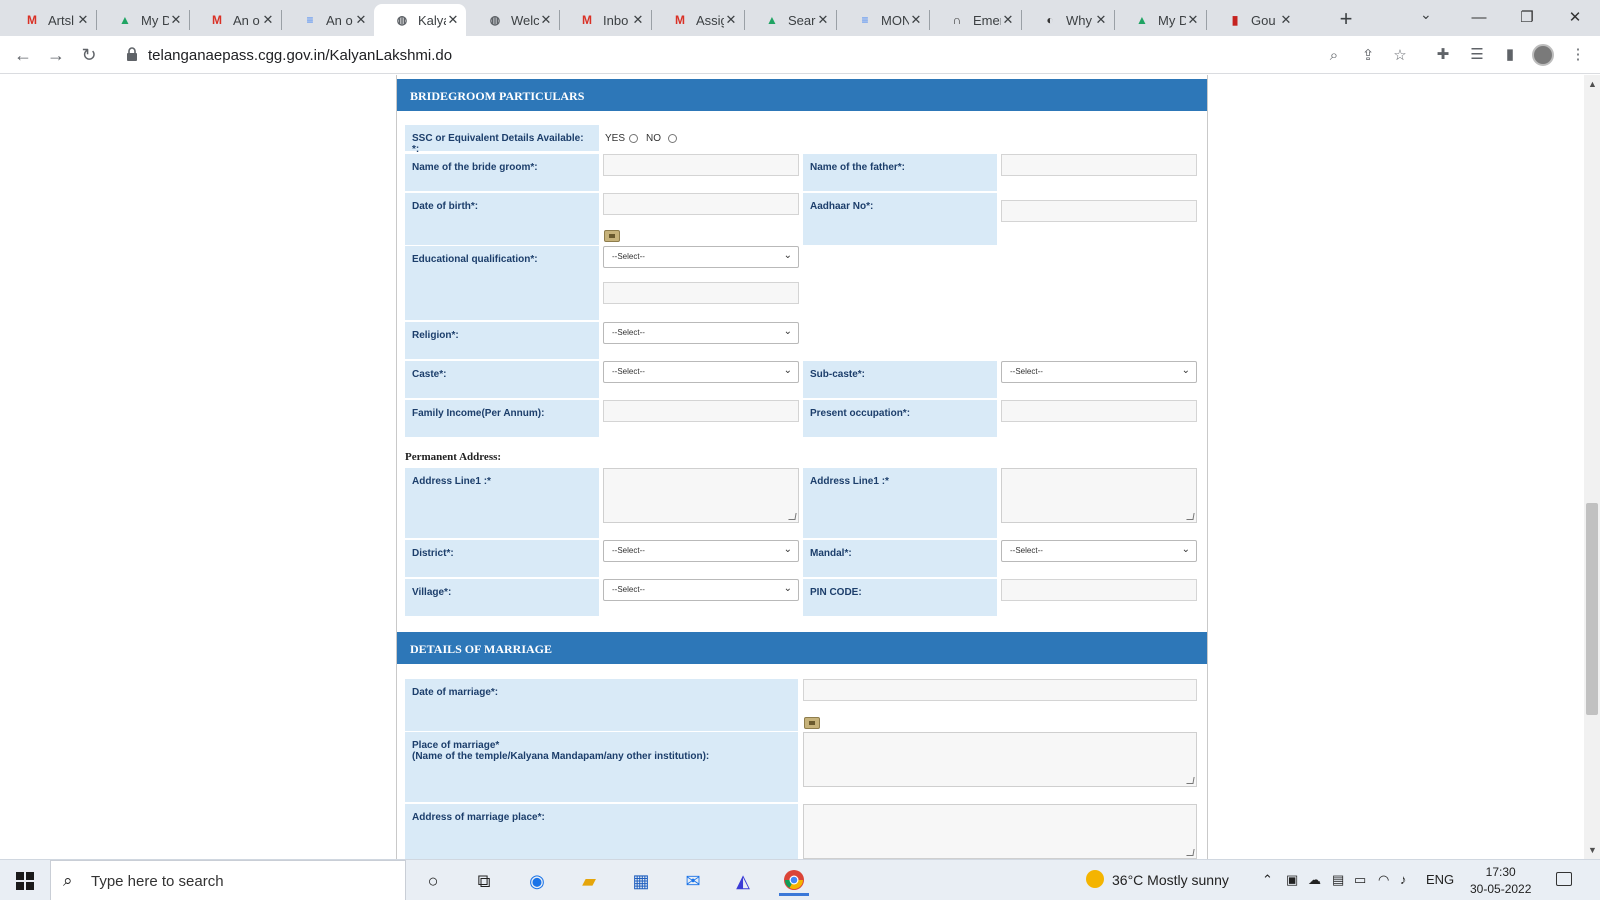 This screenshot has width=1600, height=900. Describe the element at coordinates (693, 881) in the screenshot. I see `mail-icon: ✉` at that location.